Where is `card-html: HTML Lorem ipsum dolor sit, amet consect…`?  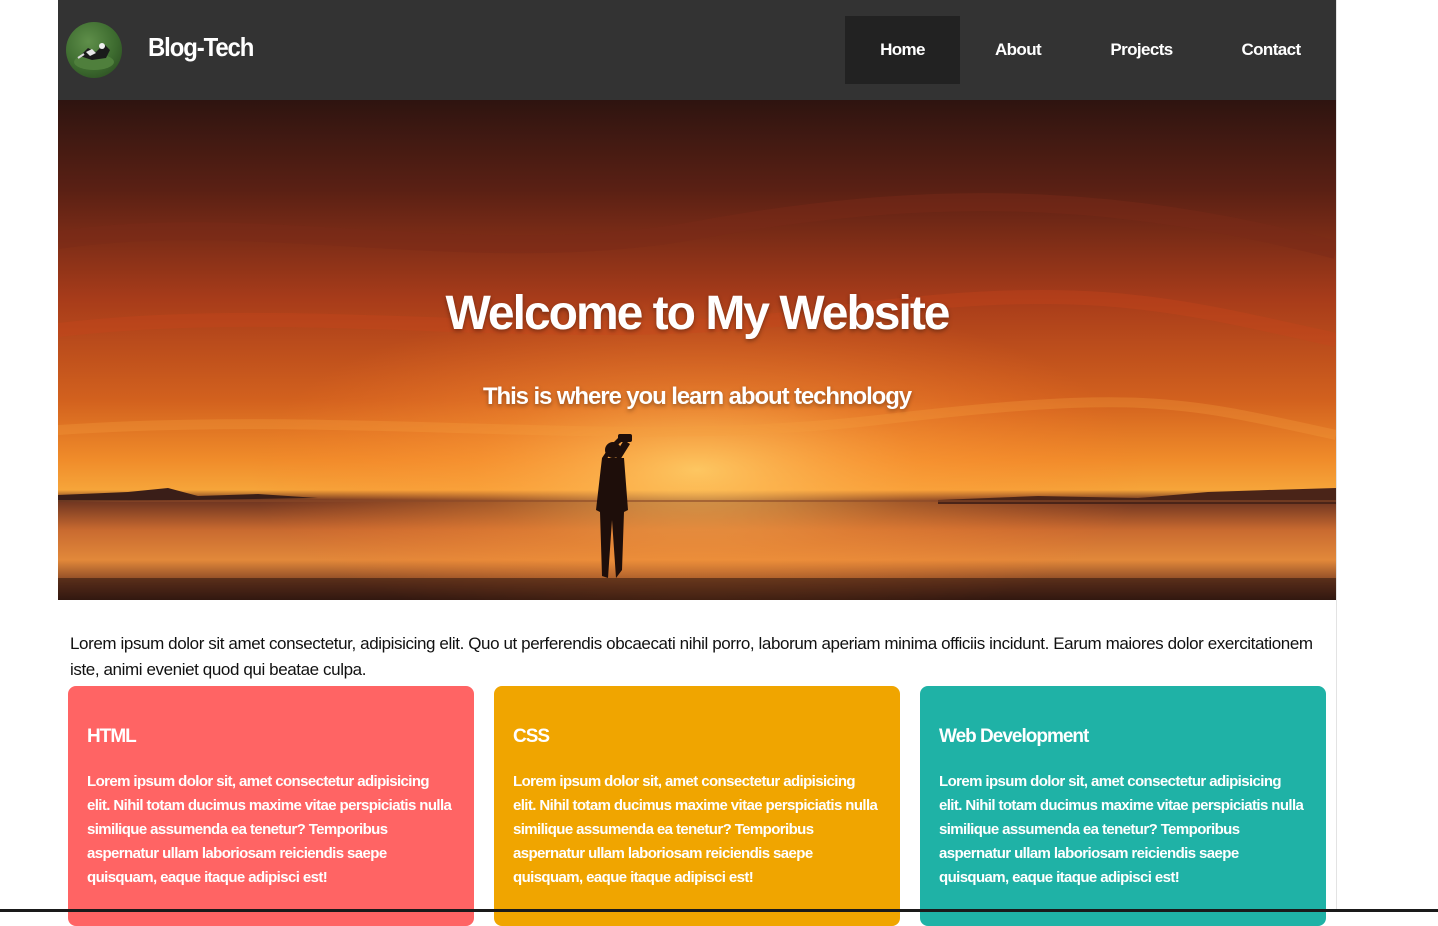
card-html: HTML Lorem ipsum dolor sit, amet consect… is located at coordinates (271, 806).